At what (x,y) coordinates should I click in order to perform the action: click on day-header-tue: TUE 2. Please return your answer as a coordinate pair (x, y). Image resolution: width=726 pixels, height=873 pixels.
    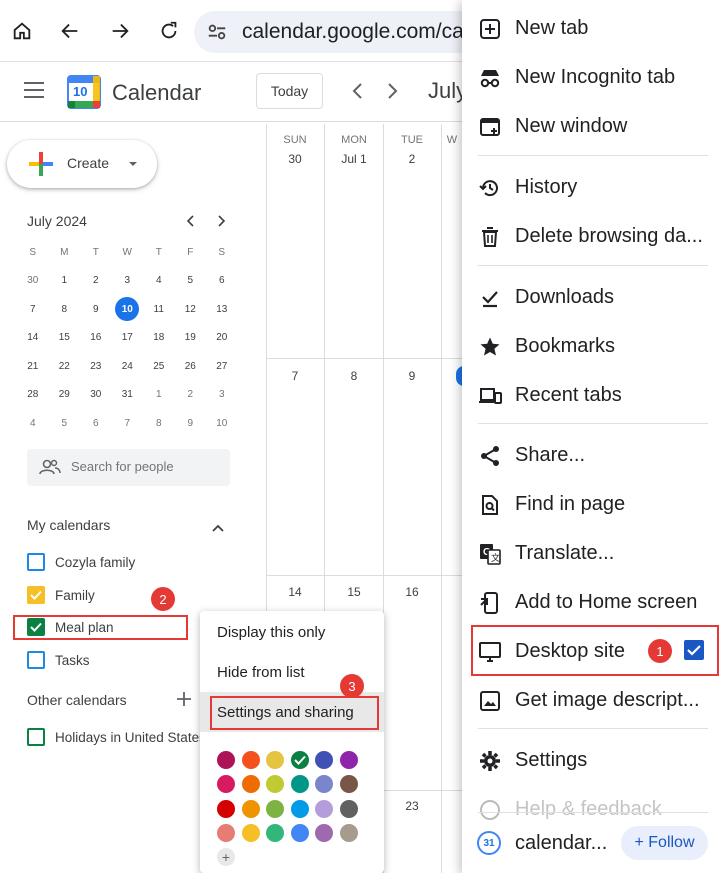
    Looking at the image, I should click on (412, 150).